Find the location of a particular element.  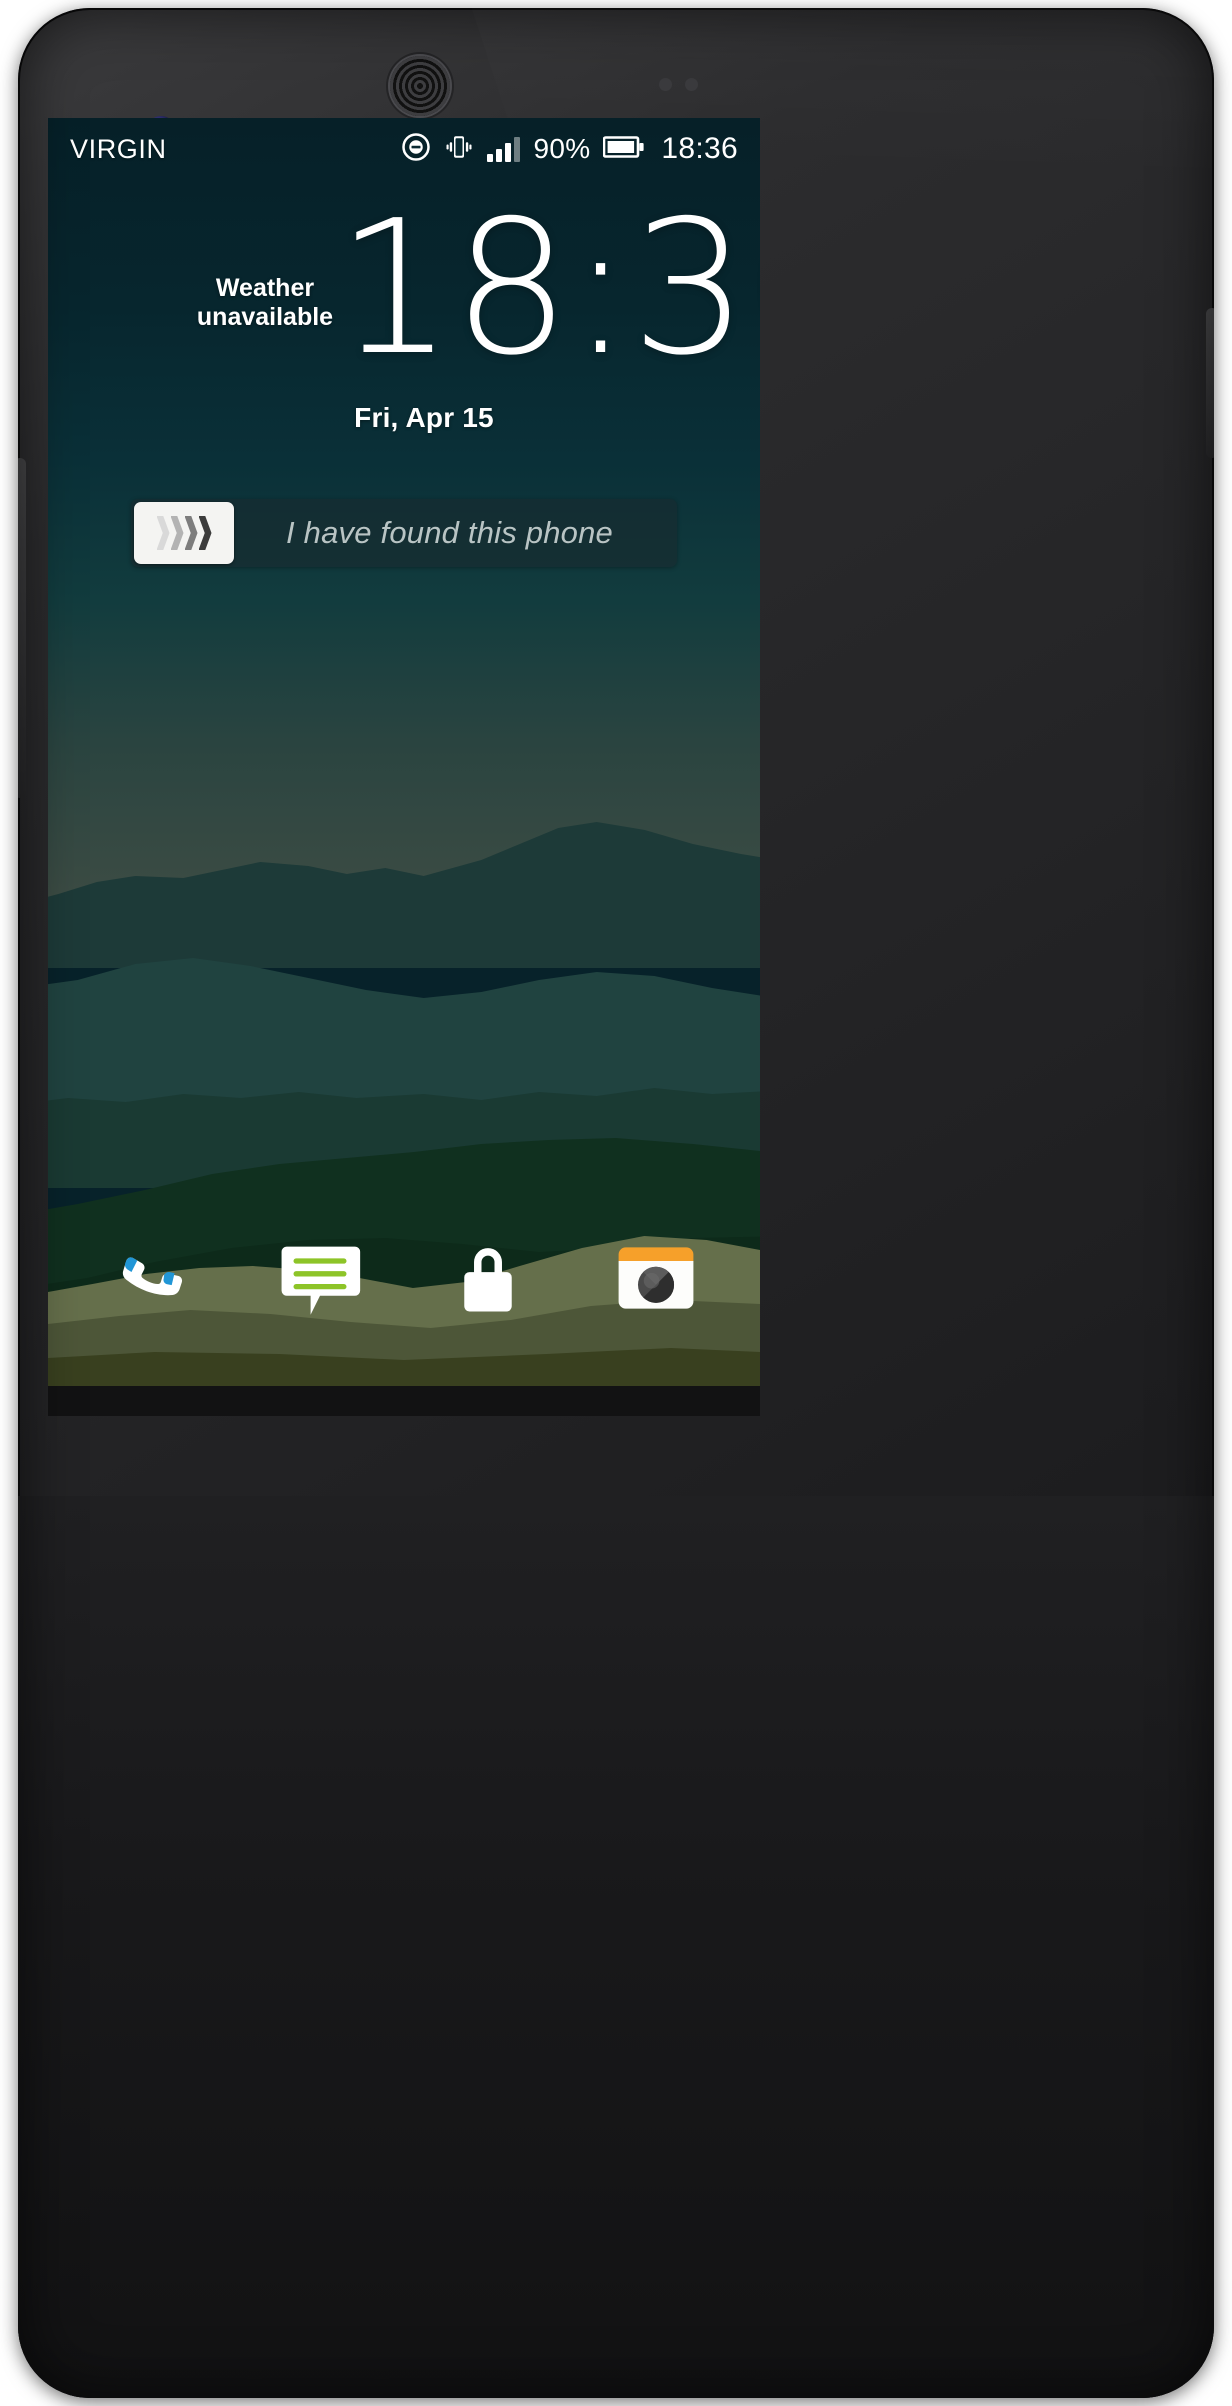

clock-widget: Weather unavailable 18:36 is located at coordinates (417, 300).